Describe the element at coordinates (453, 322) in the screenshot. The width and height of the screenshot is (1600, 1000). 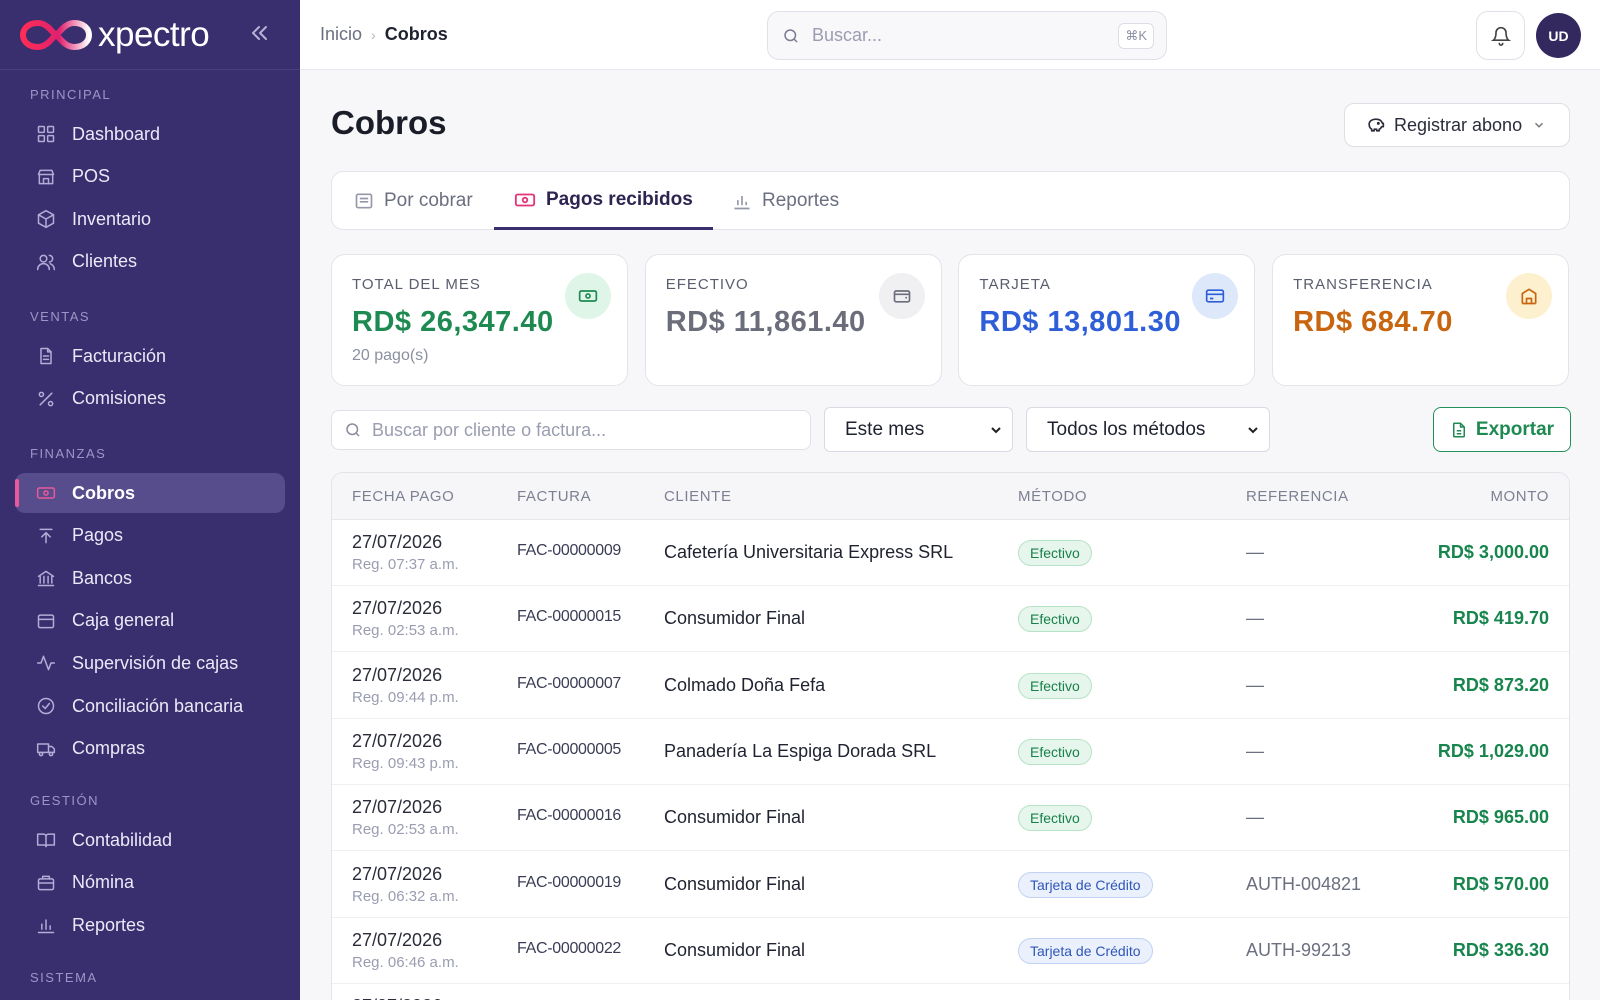
I see `summary-card-value: RD$ 26,347.40` at that location.